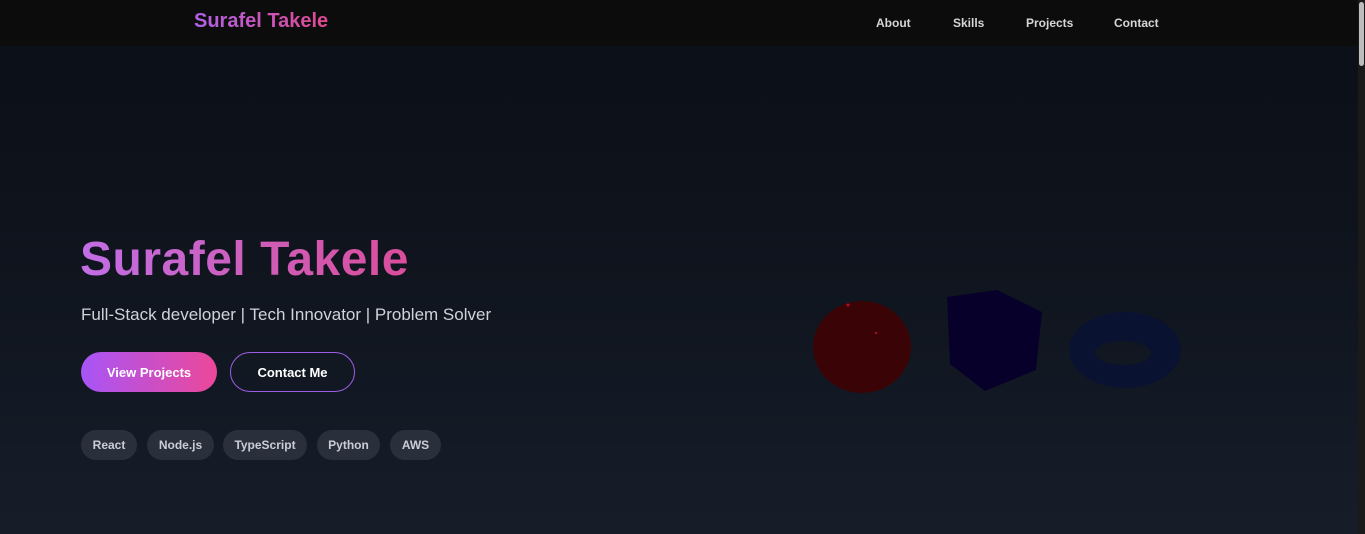 The width and height of the screenshot is (1365, 534). I want to click on 3d-shapes-canvas, so click(997, 341).